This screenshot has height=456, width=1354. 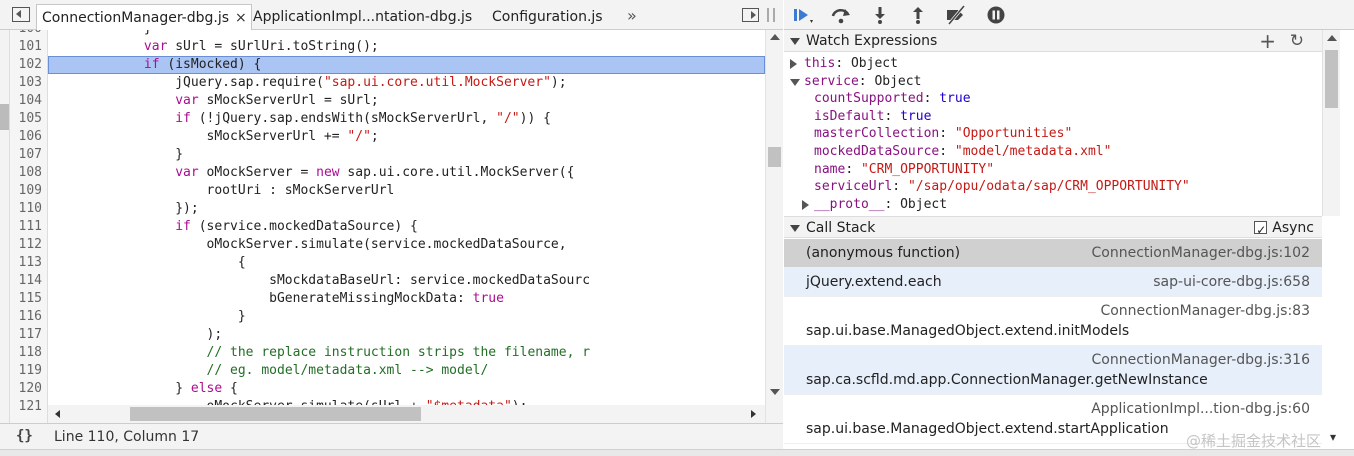 What do you see at coordinates (1267, 41) in the screenshot?
I see `add-watch-icon: +` at bounding box center [1267, 41].